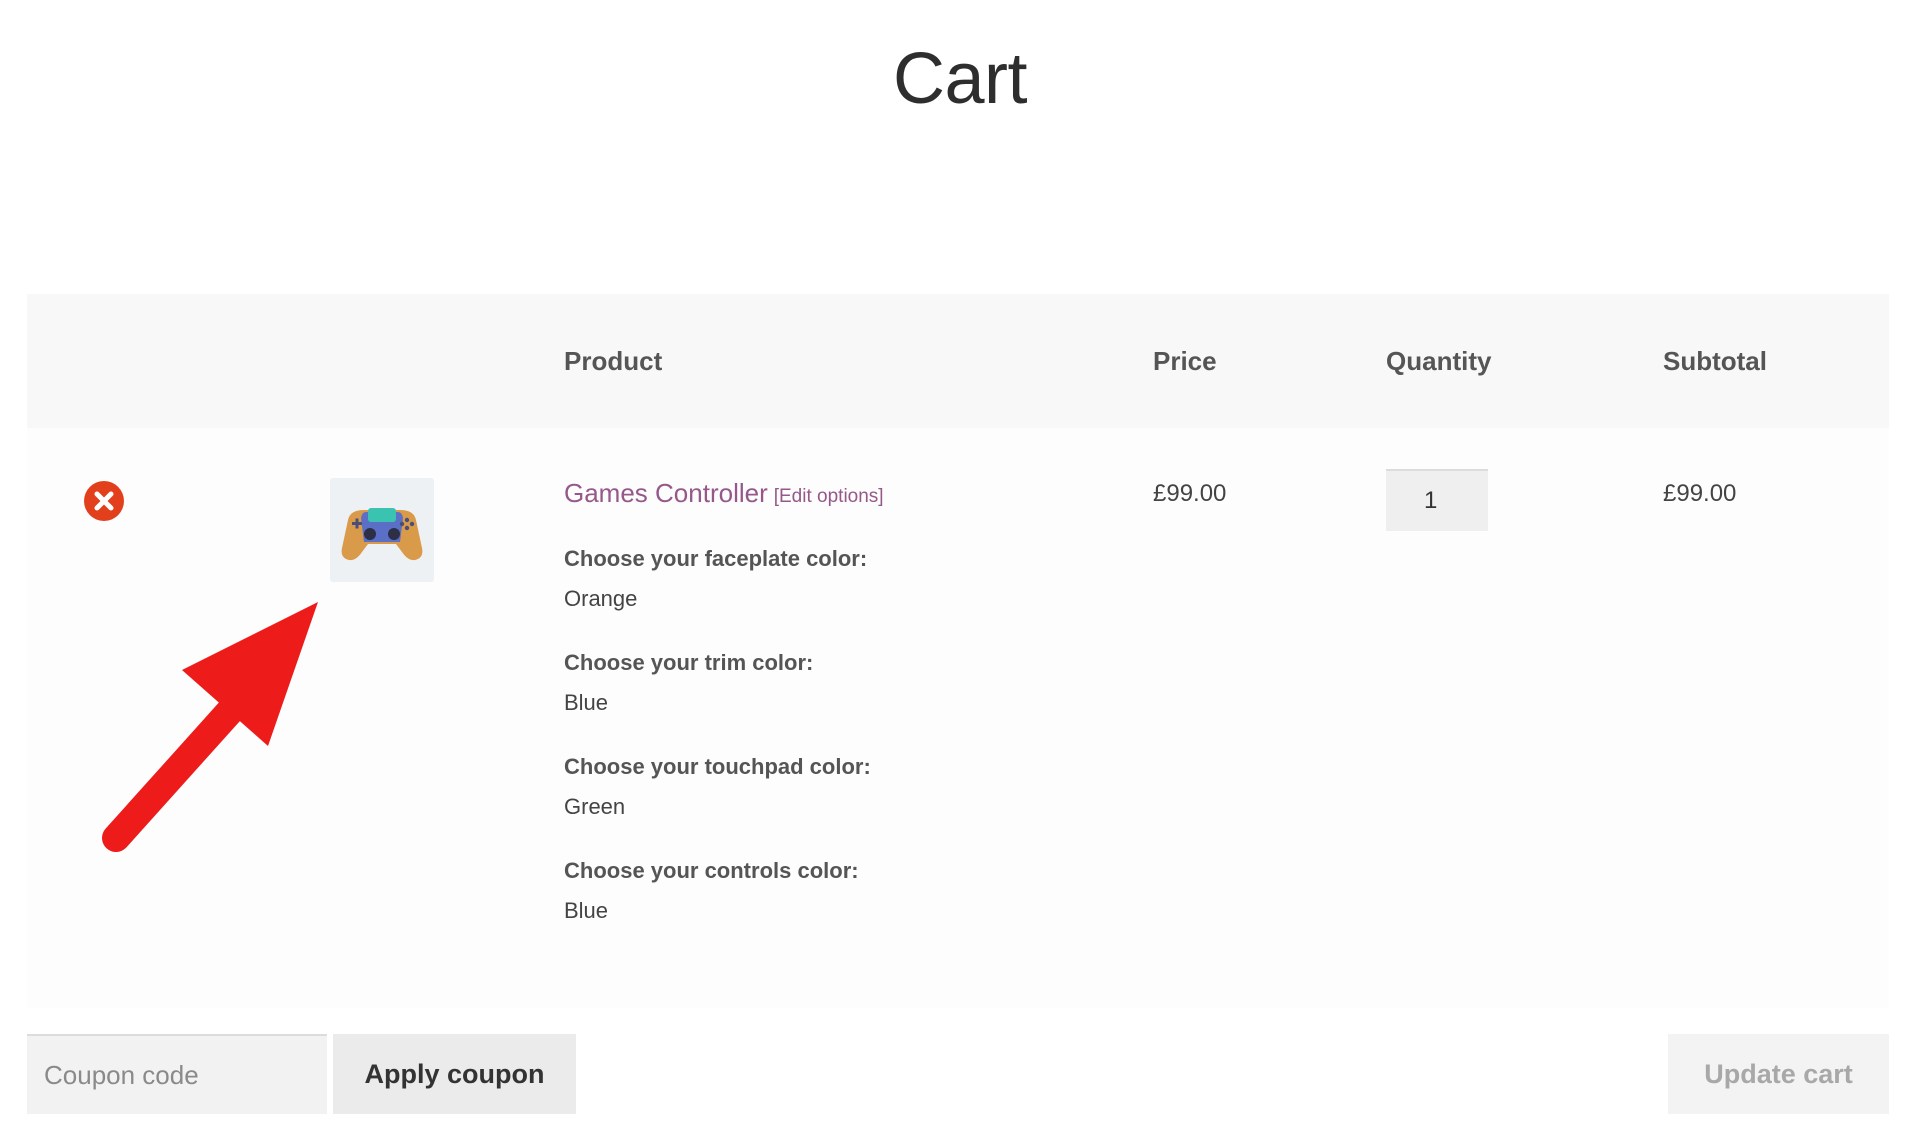 This screenshot has width=1920, height=1136. I want to click on product-price: £99.00, so click(1190, 493).